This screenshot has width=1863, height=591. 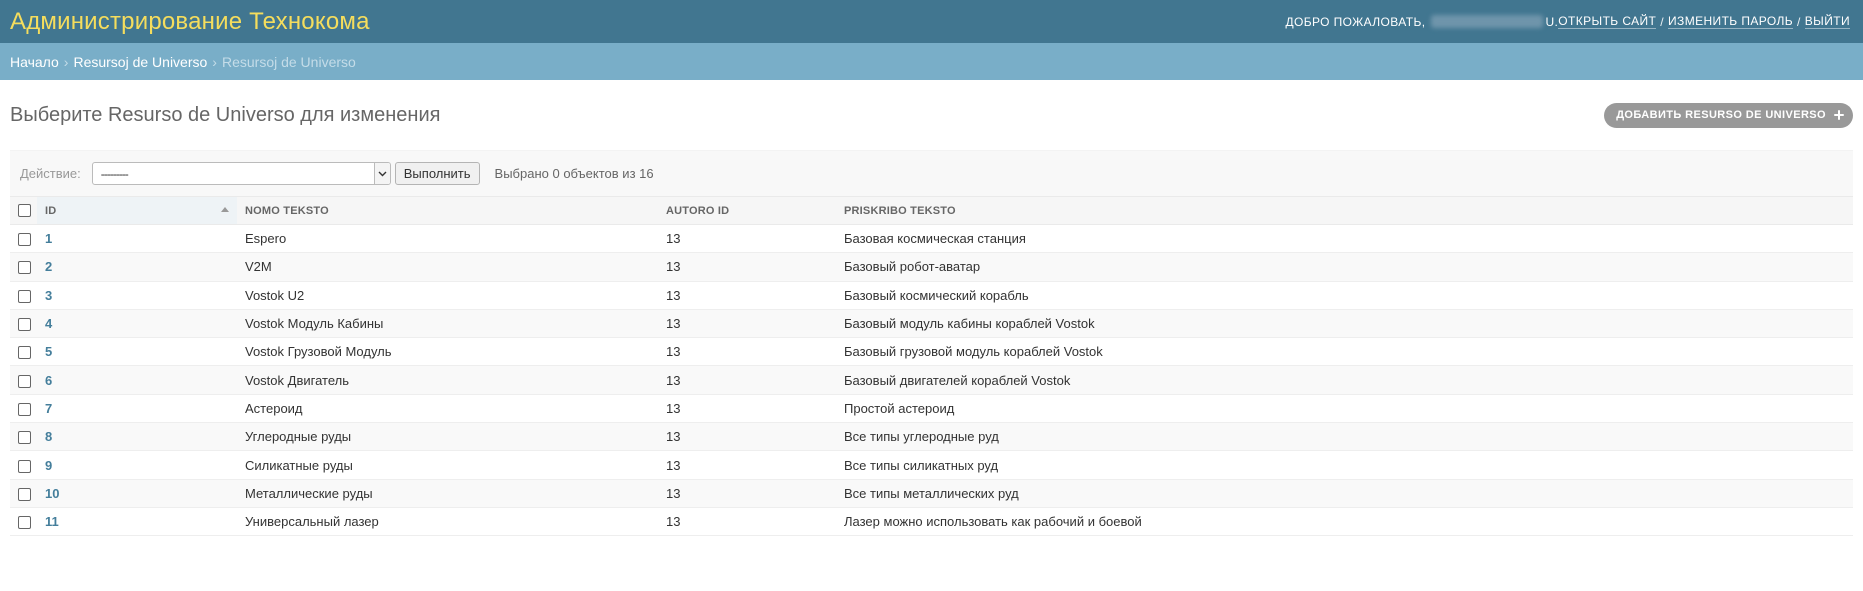 I want to click on row-id-link: 4, so click(x=48, y=323).